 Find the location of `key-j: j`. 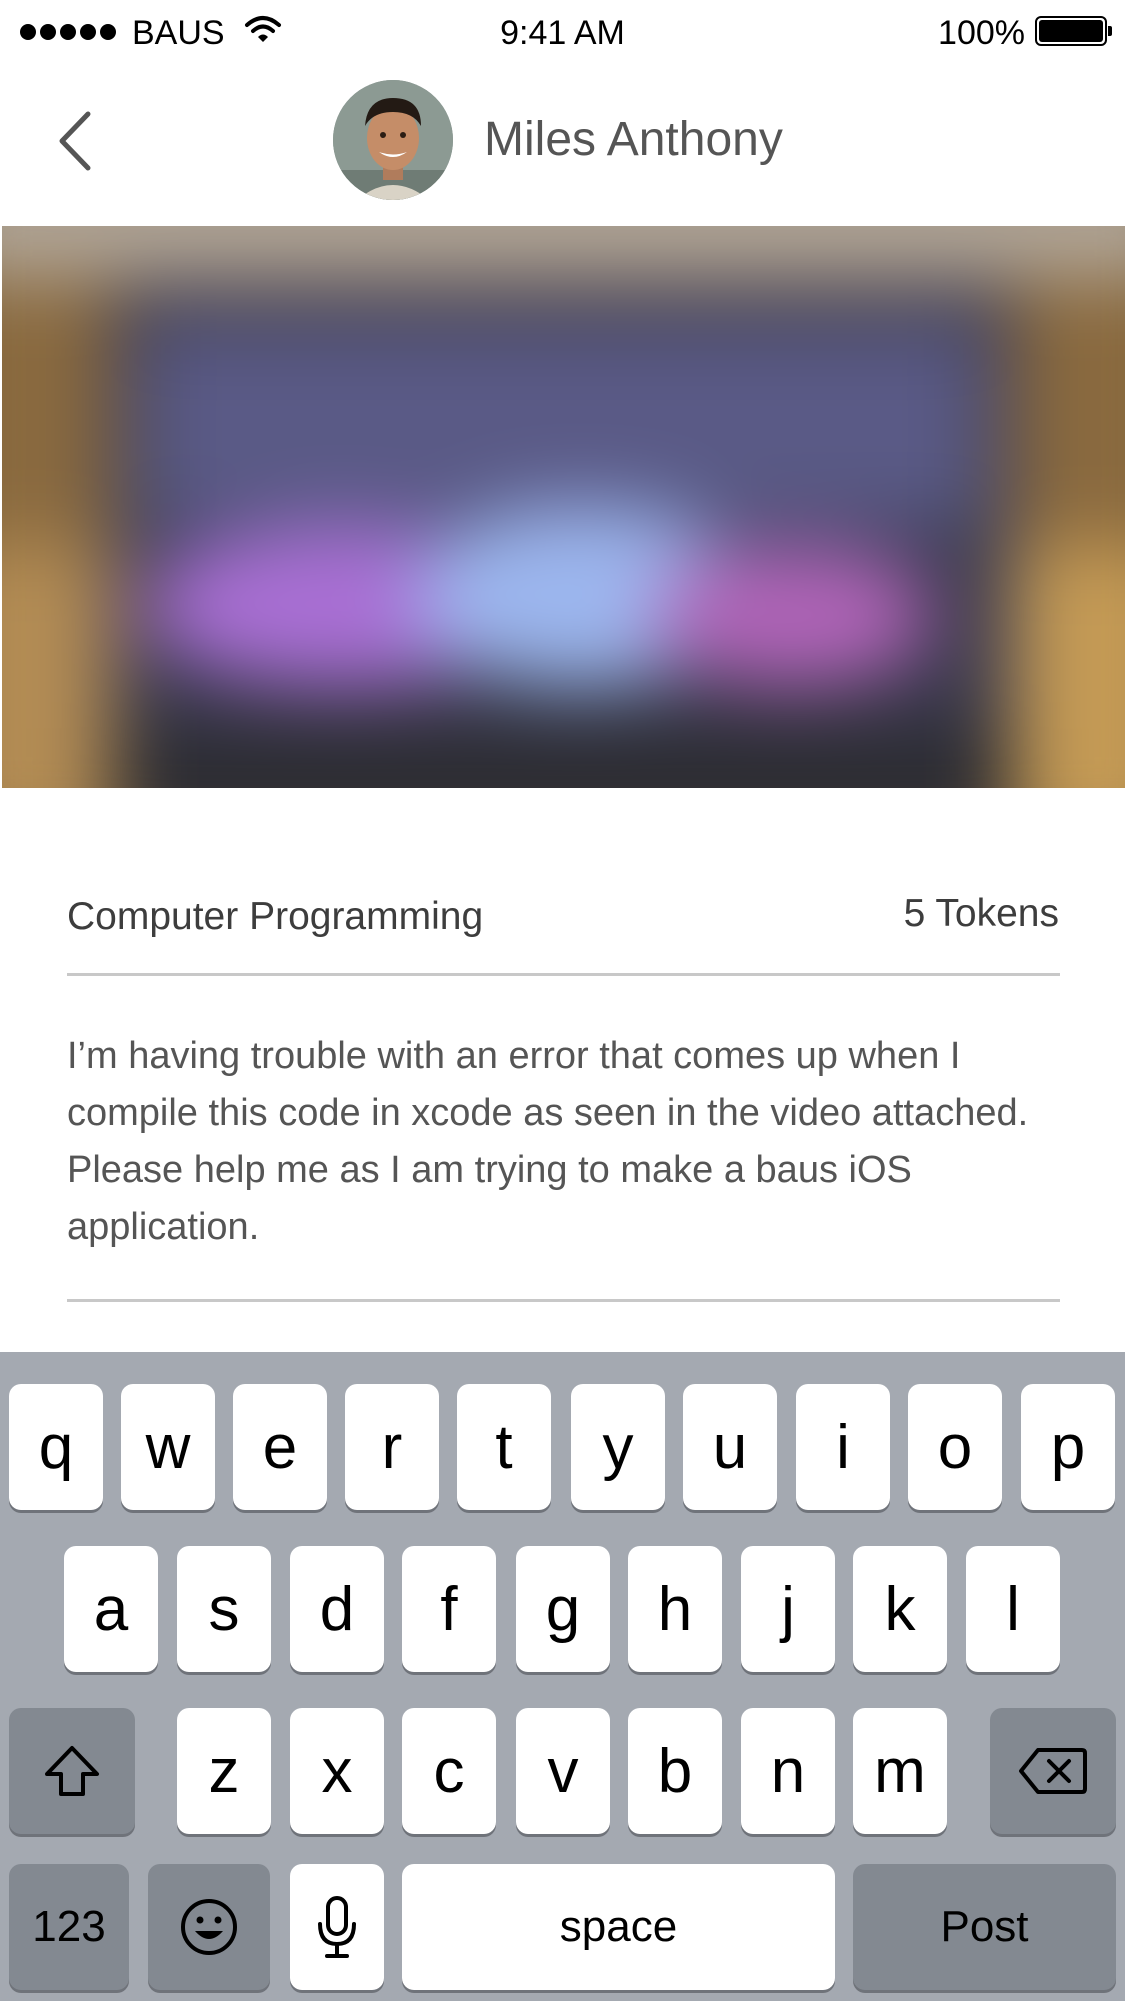

key-j: j is located at coordinates (788, 1609).